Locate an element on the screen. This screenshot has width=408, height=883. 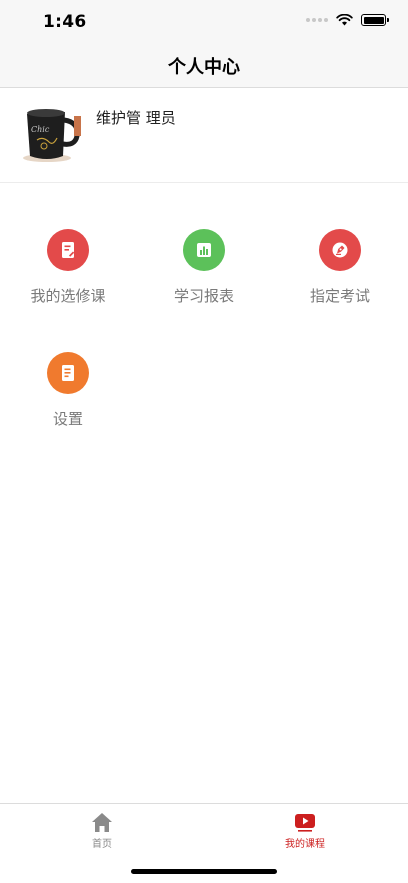
signal-icon is located at coordinates (317, 20).